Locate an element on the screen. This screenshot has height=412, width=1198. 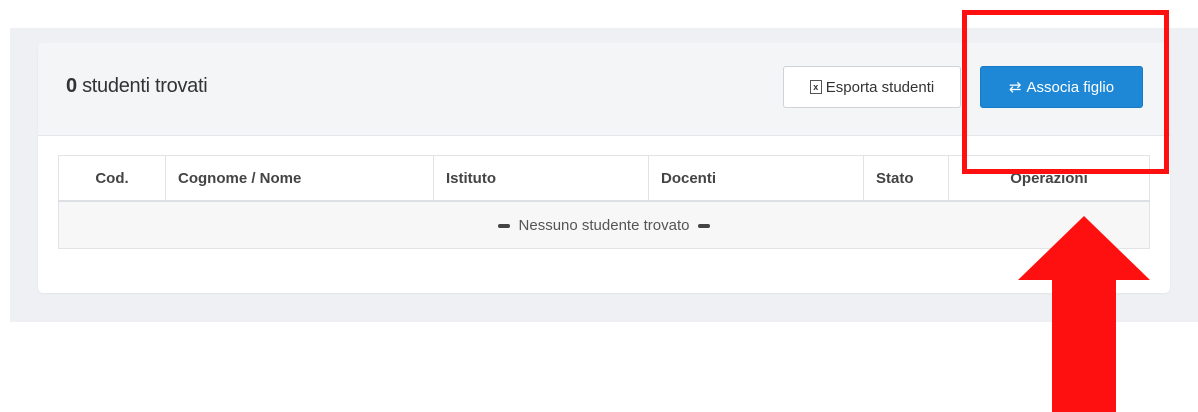
table-row-empty: Nessuno studente trovato is located at coordinates (604, 224).